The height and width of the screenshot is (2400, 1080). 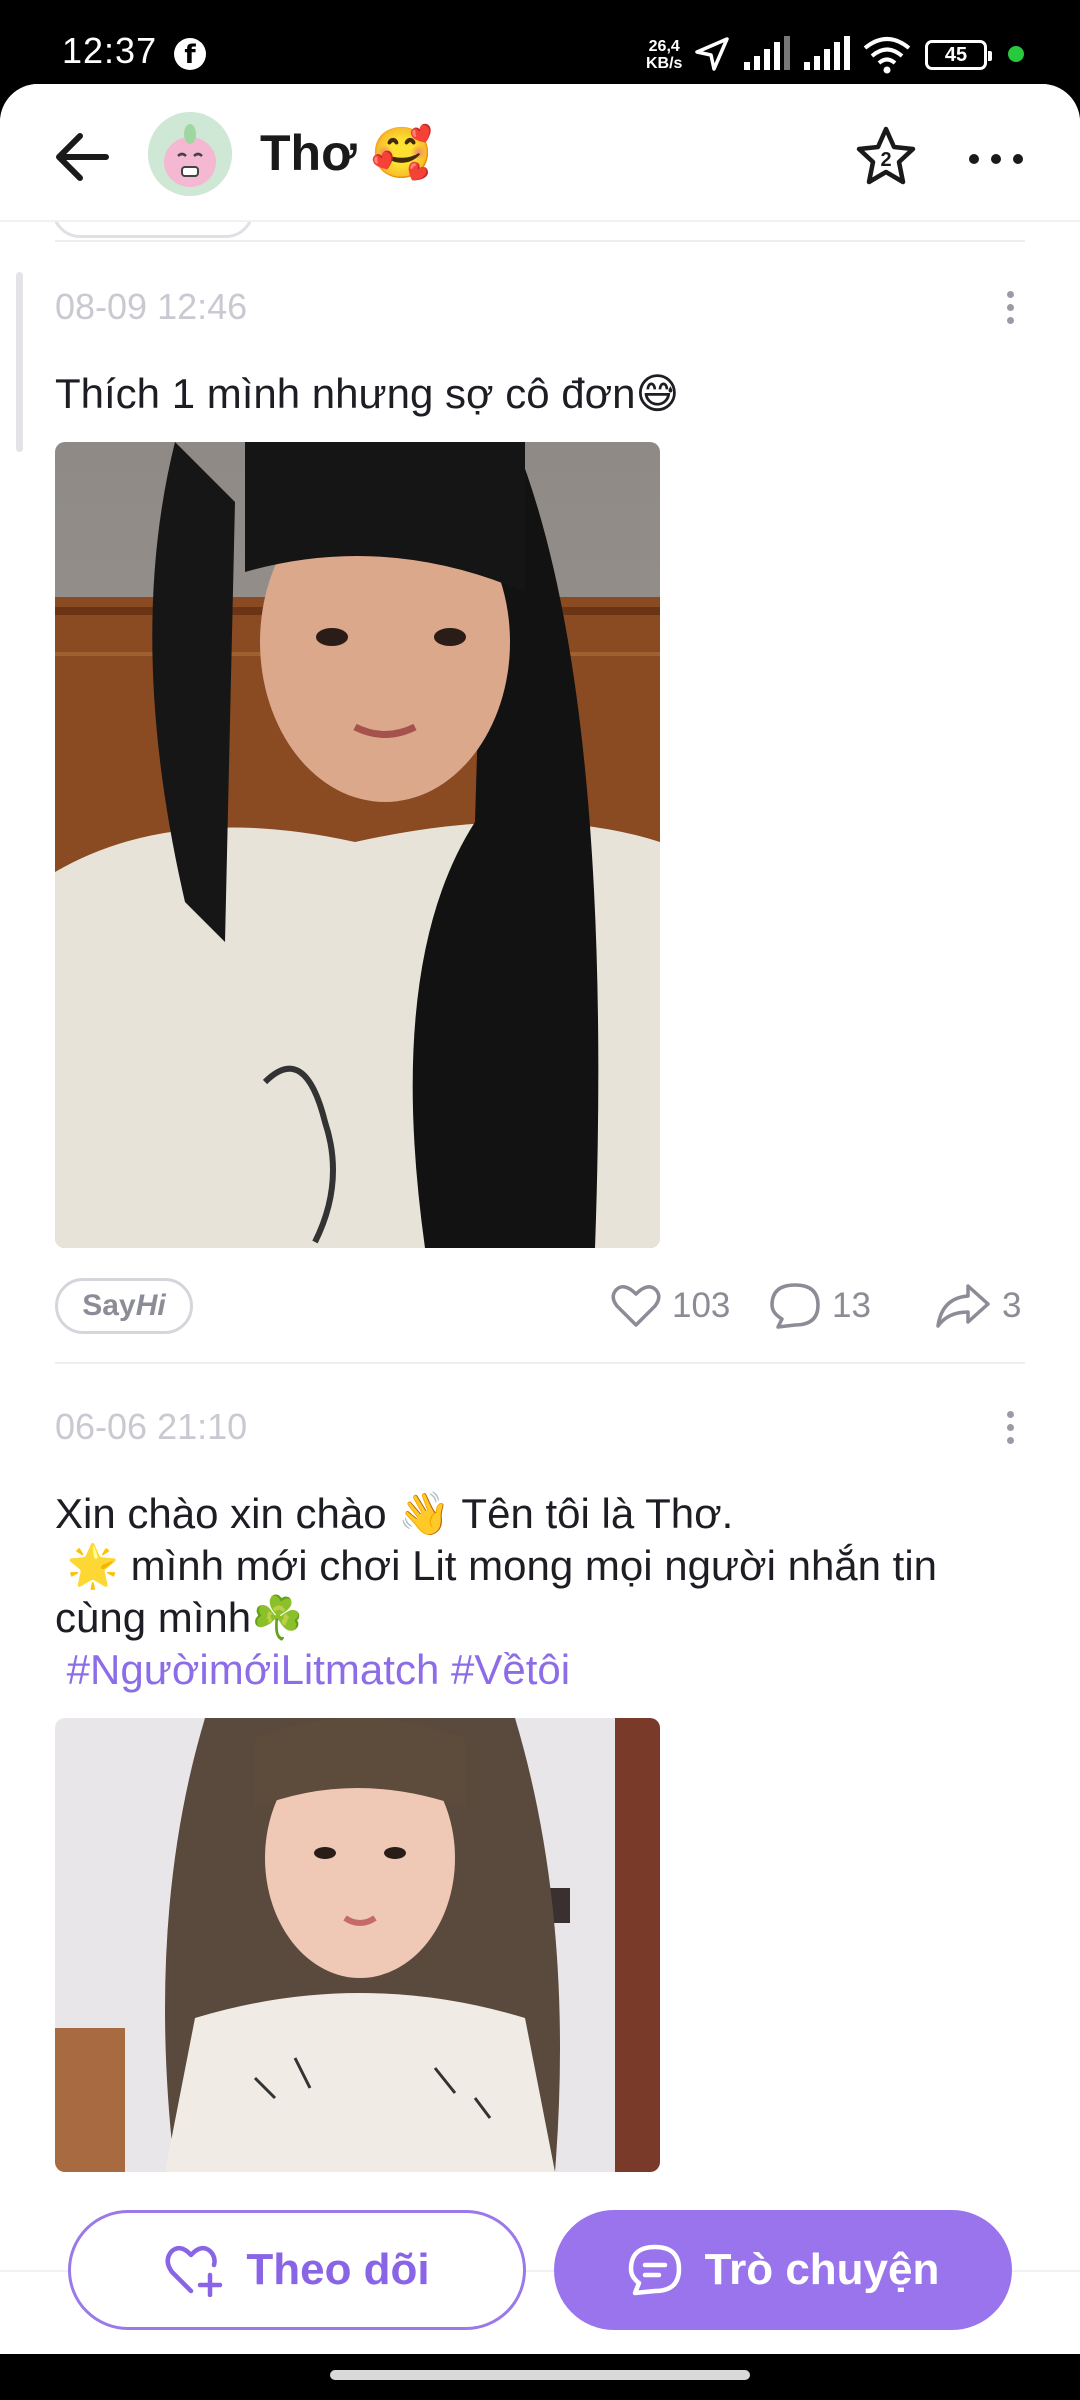 I want to click on avatar, so click(x=190, y=154).